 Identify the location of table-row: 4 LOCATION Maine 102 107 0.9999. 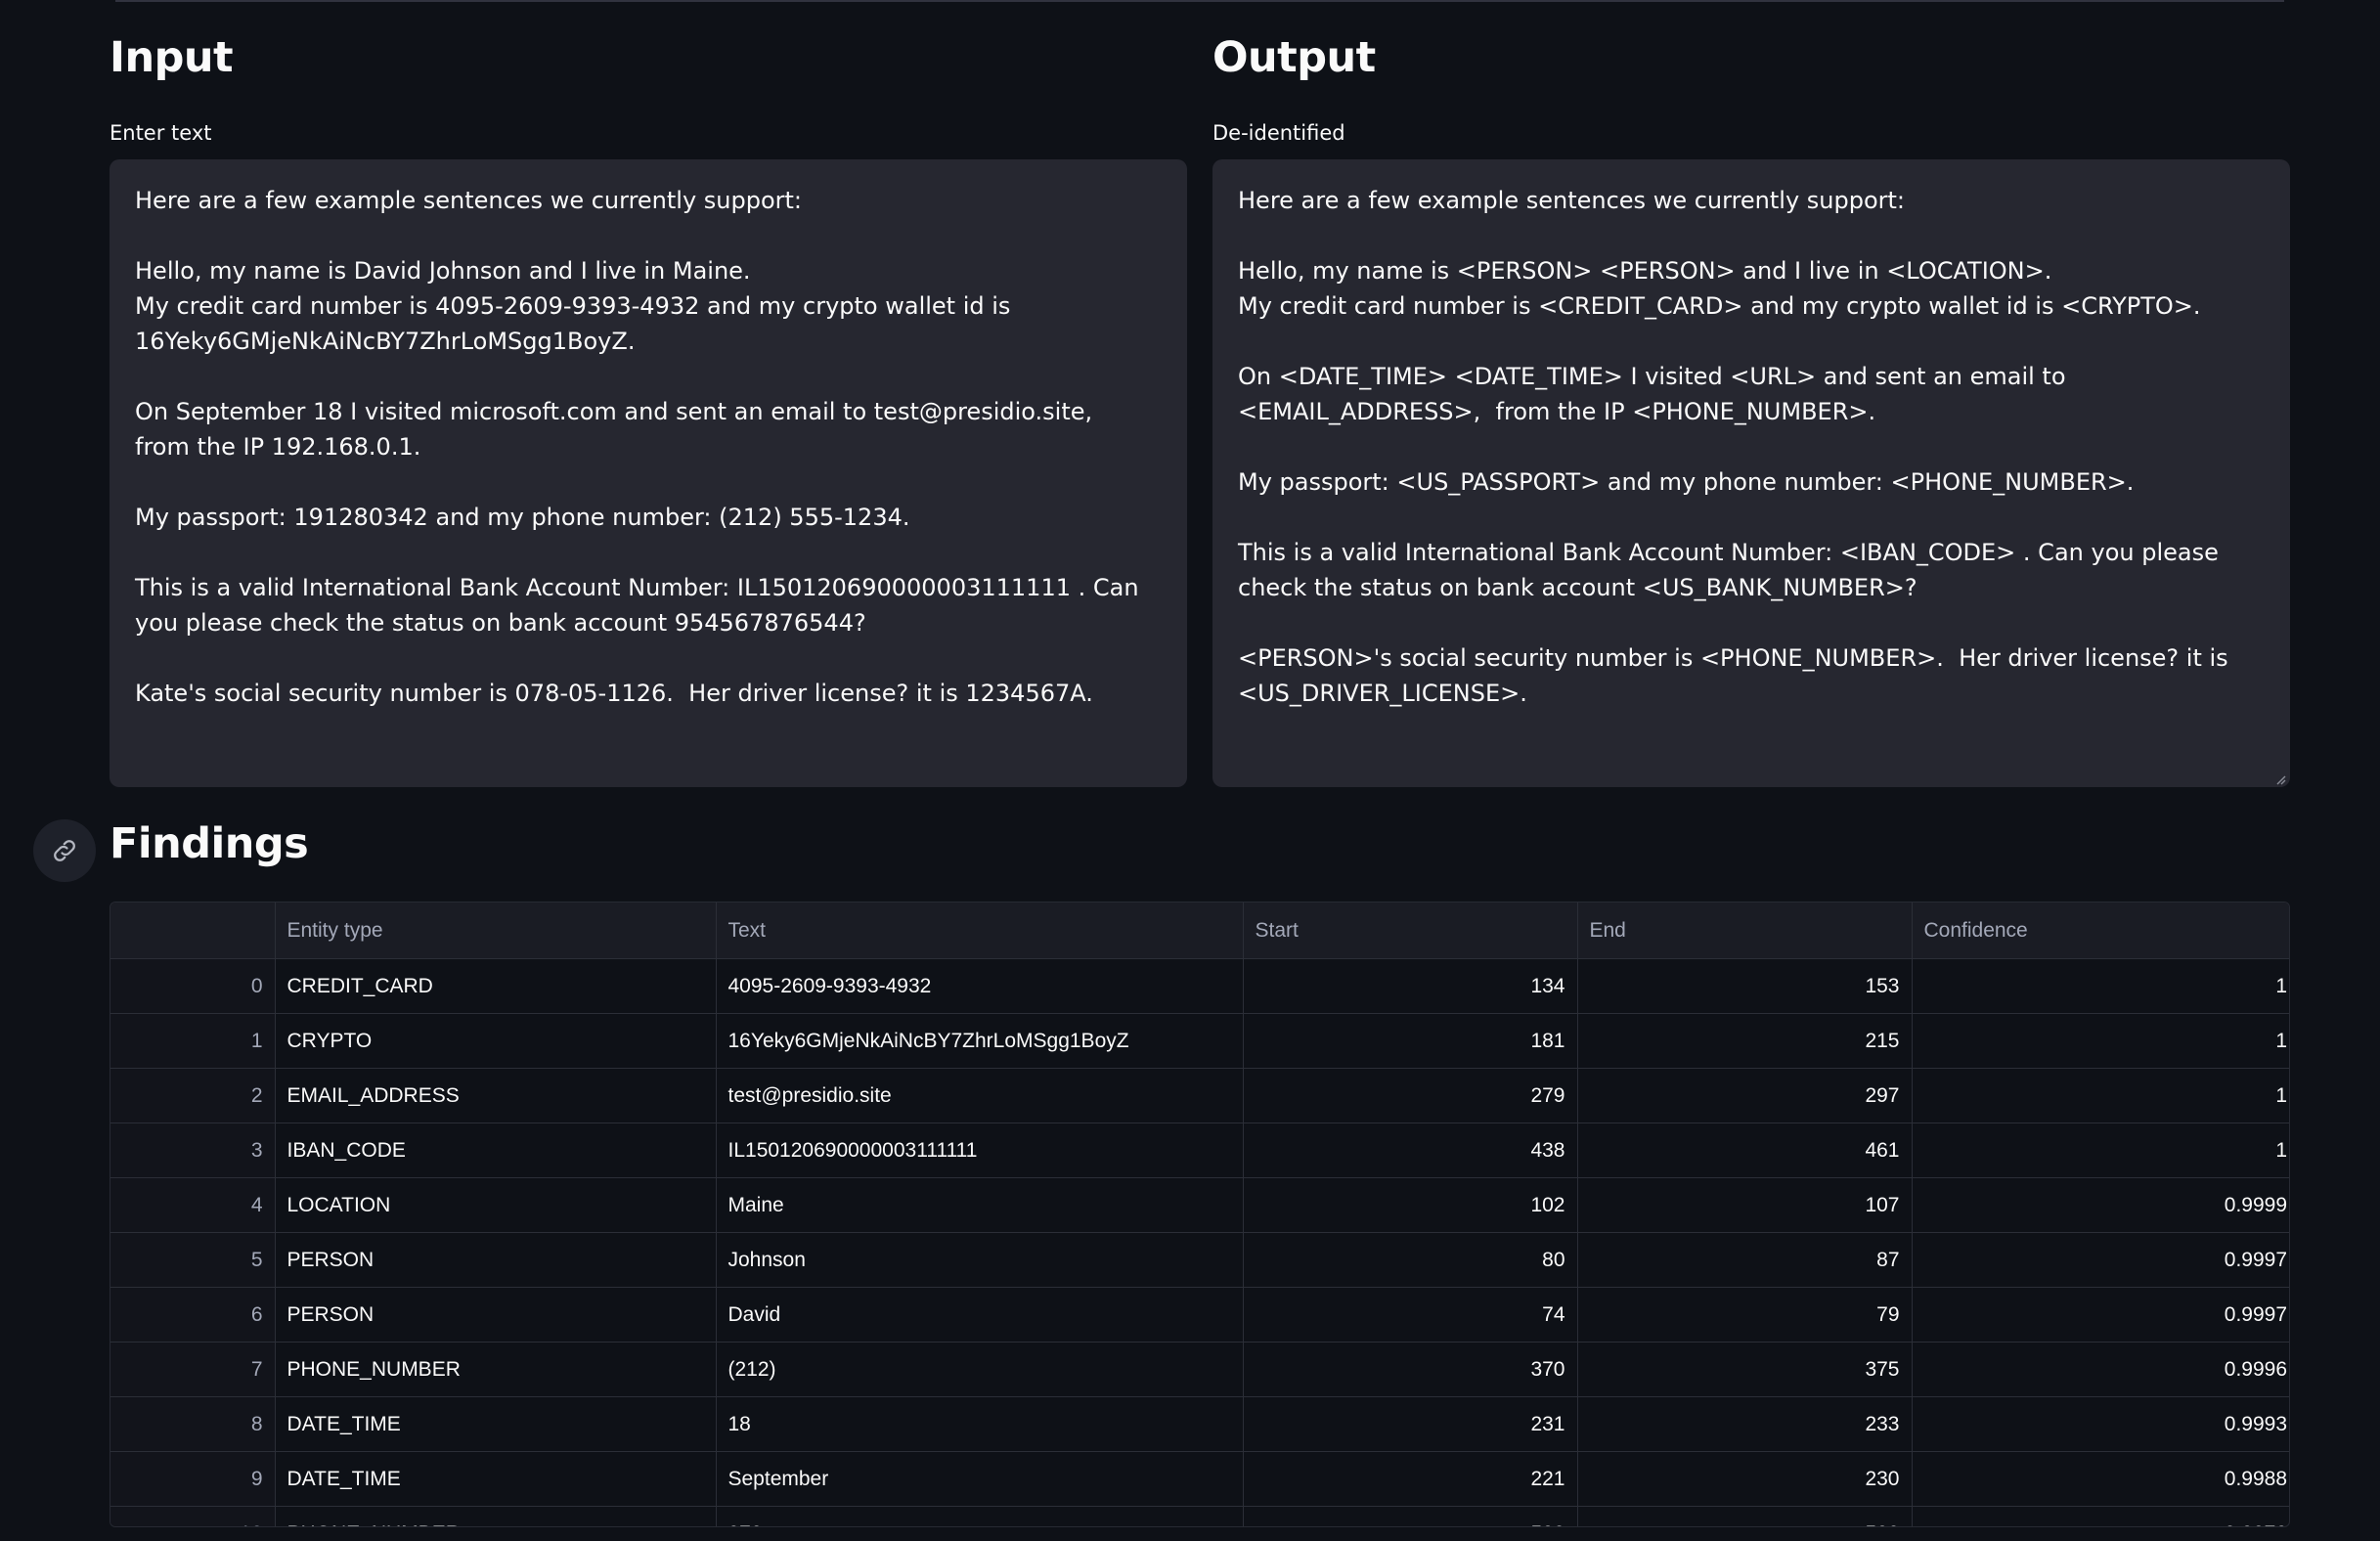
(1199, 1205).